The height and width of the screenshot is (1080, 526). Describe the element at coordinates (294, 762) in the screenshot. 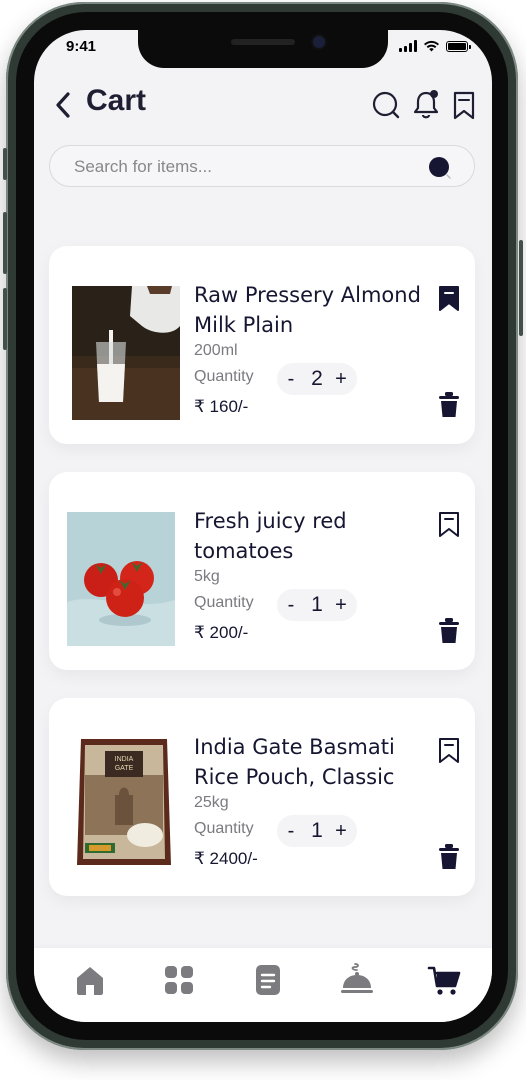

I see `product-name: India Gate Basmati Rice Pouch, Classic` at that location.